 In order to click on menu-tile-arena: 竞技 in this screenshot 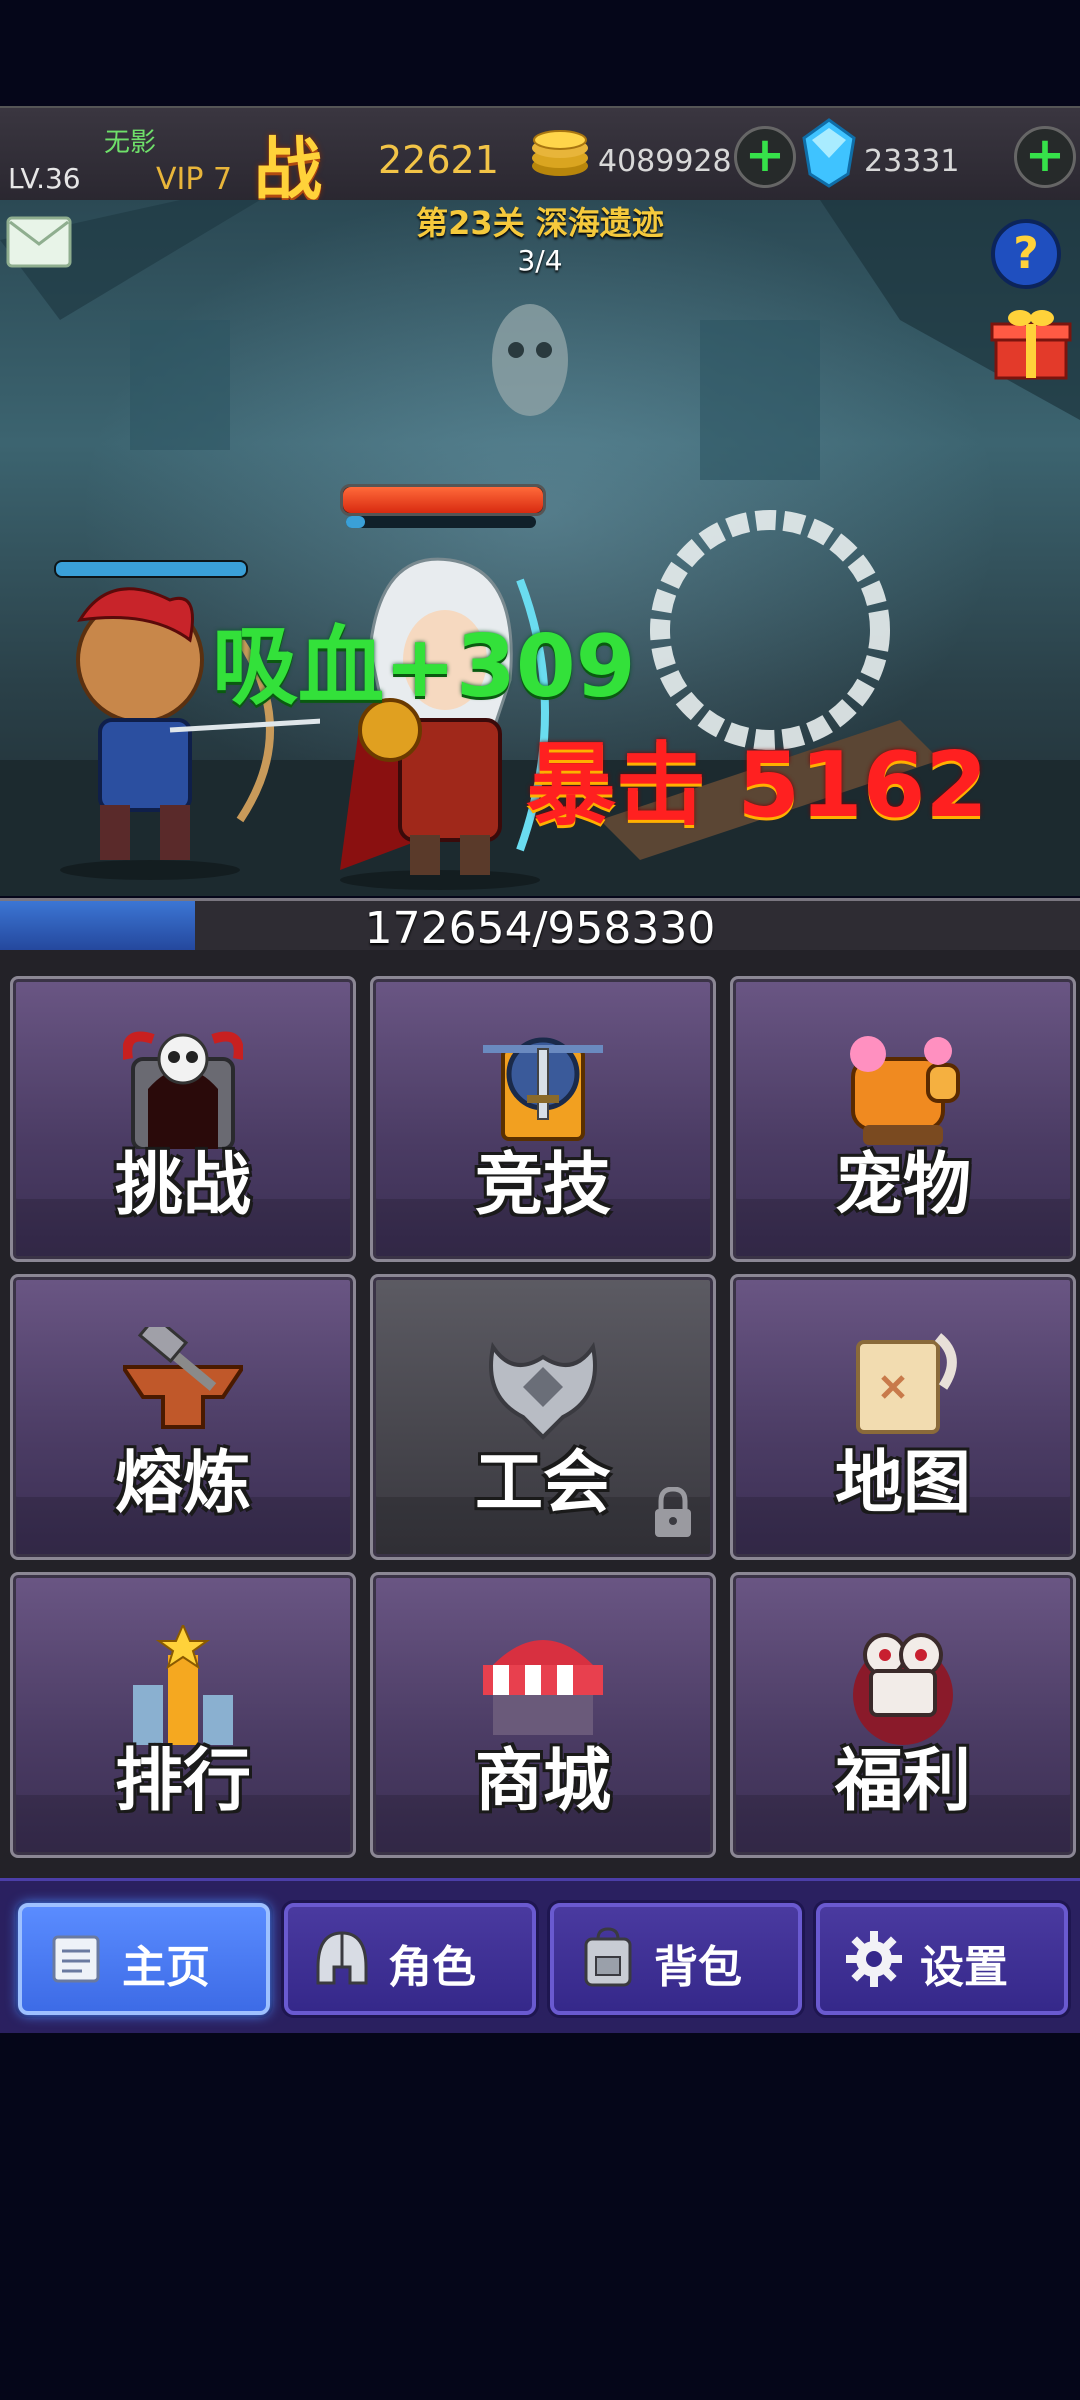, I will do `click(543, 1119)`.